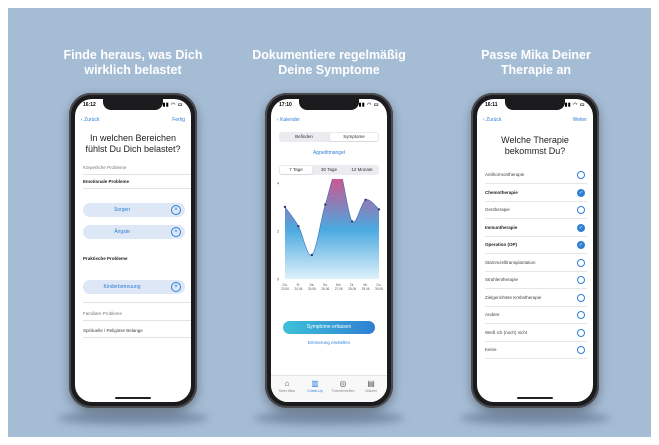  I want to click on chip-sorgen: Sorgen ×, so click(134, 210).